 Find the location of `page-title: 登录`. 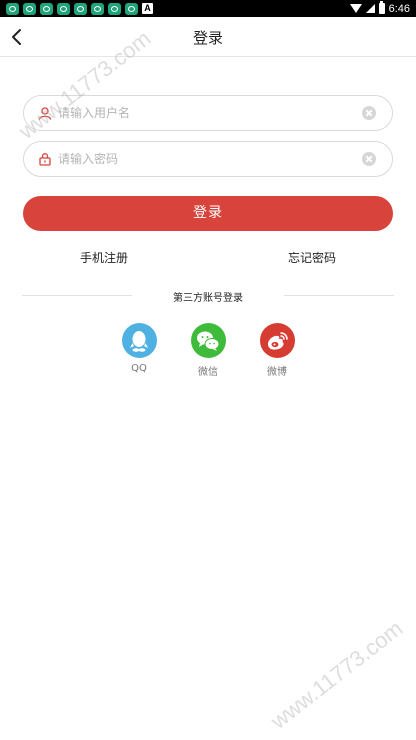

page-title: 登录 is located at coordinates (207, 38).